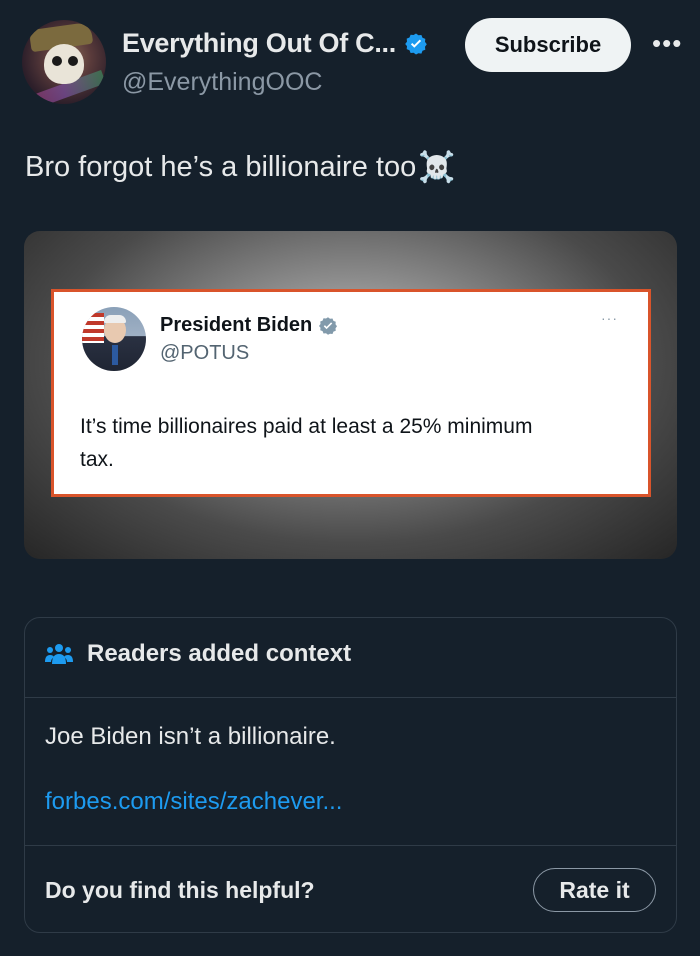 The height and width of the screenshot is (956, 700). I want to click on embedded-name-row: President Biden, so click(249, 325).